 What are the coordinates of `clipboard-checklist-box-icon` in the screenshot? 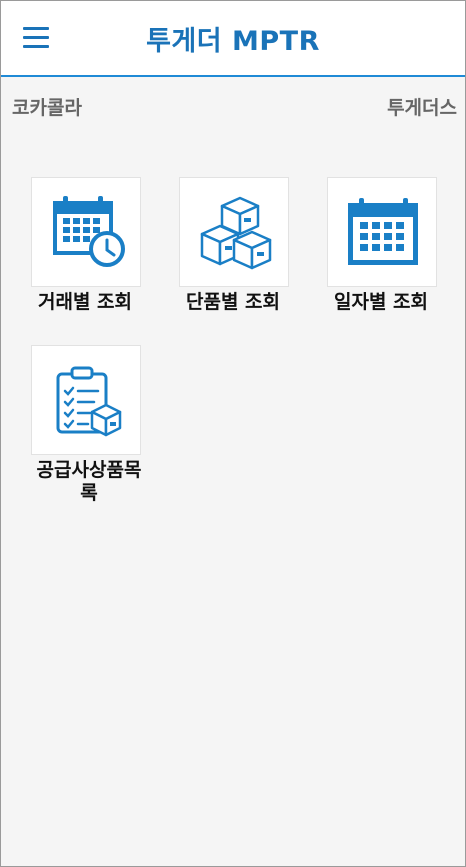 It's located at (89, 401).